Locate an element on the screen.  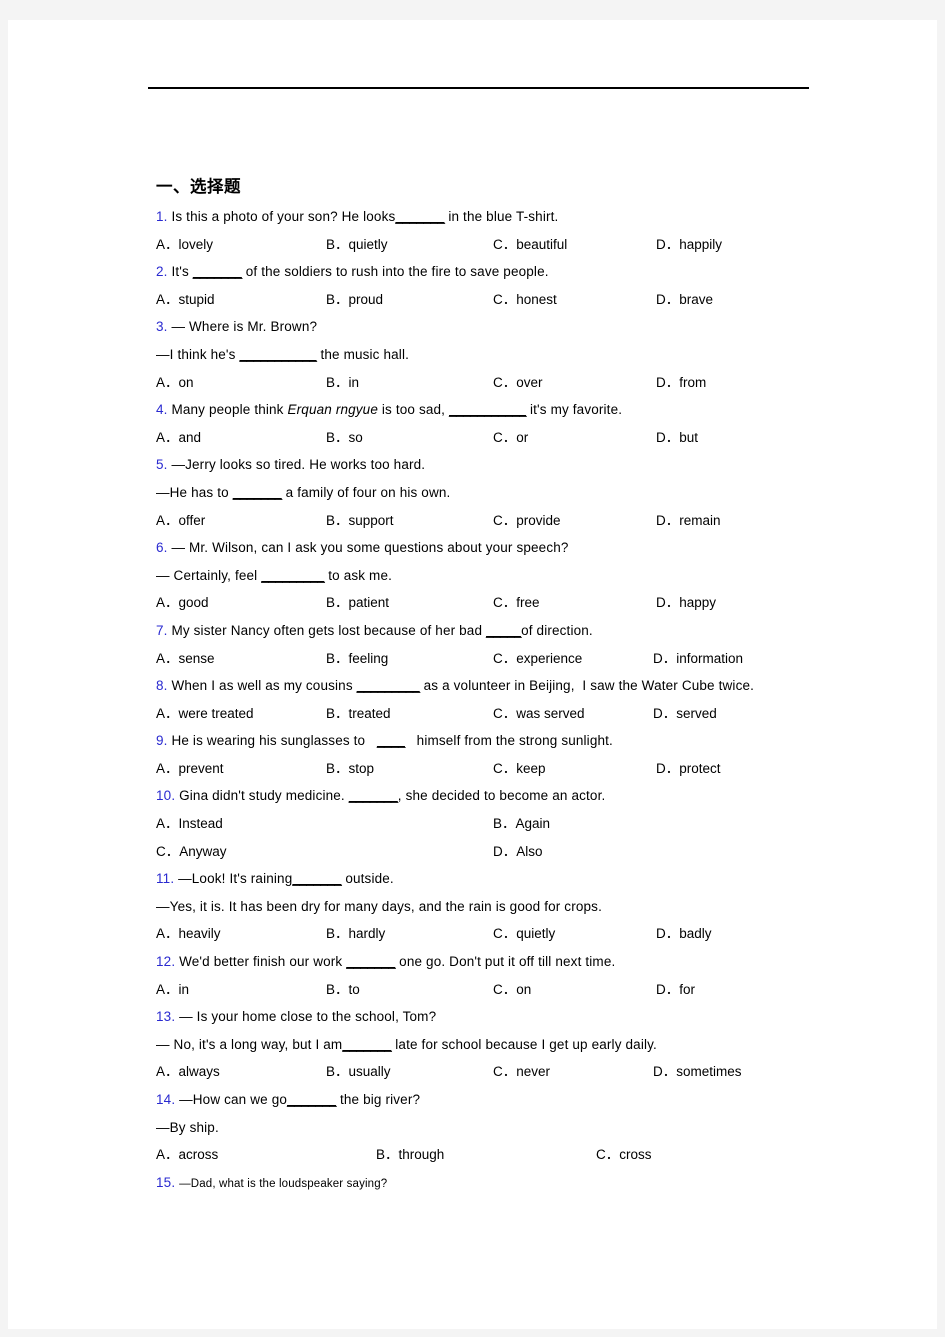
option-d: D．happy is located at coordinates (686, 603).